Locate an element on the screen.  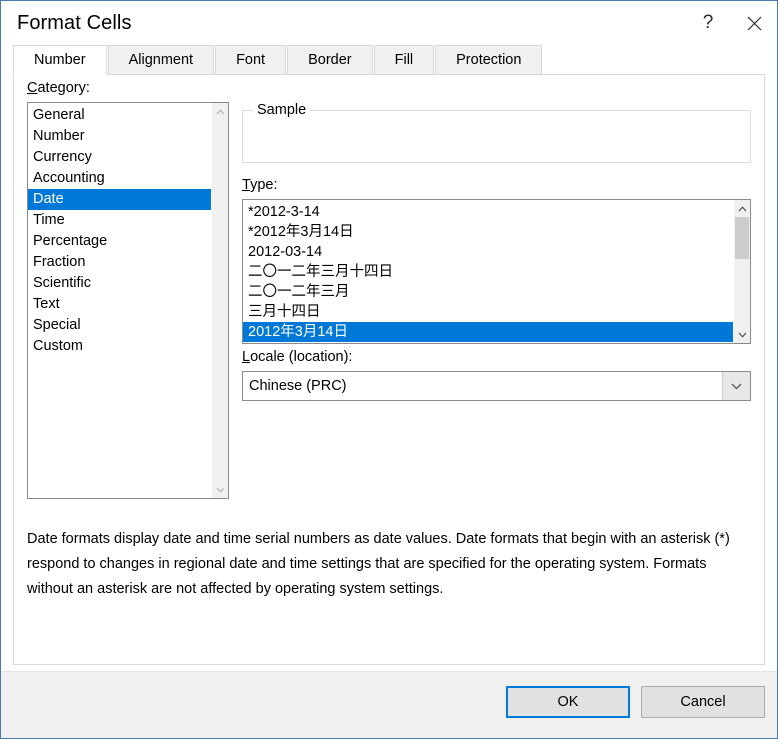
close-icon is located at coordinates (754, 23).